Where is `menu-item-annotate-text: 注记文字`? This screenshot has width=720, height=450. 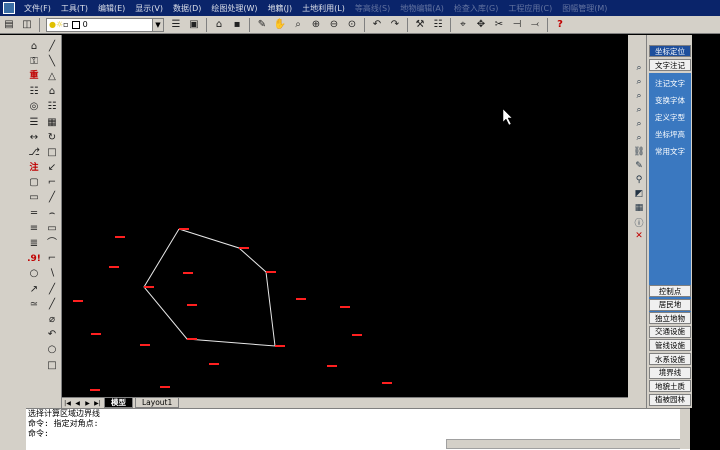 menu-item-annotate-text: 注记文字 is located at coordinates (670, 83).